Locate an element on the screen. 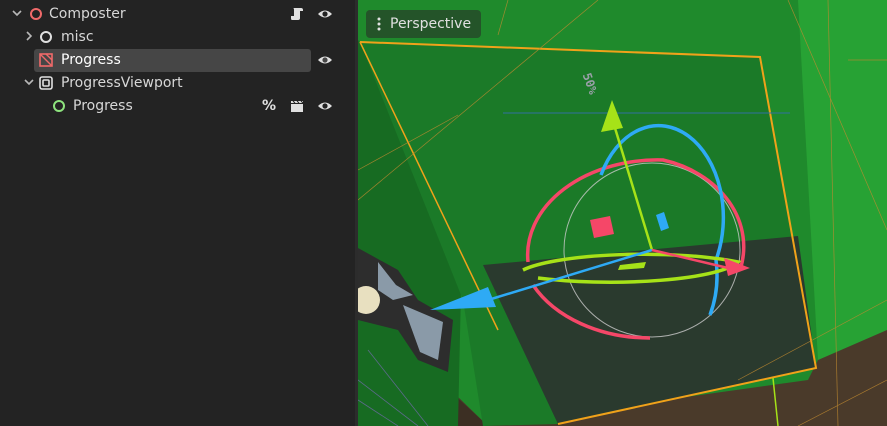  tree-row-label: misc is located at coordinates (77, 37).